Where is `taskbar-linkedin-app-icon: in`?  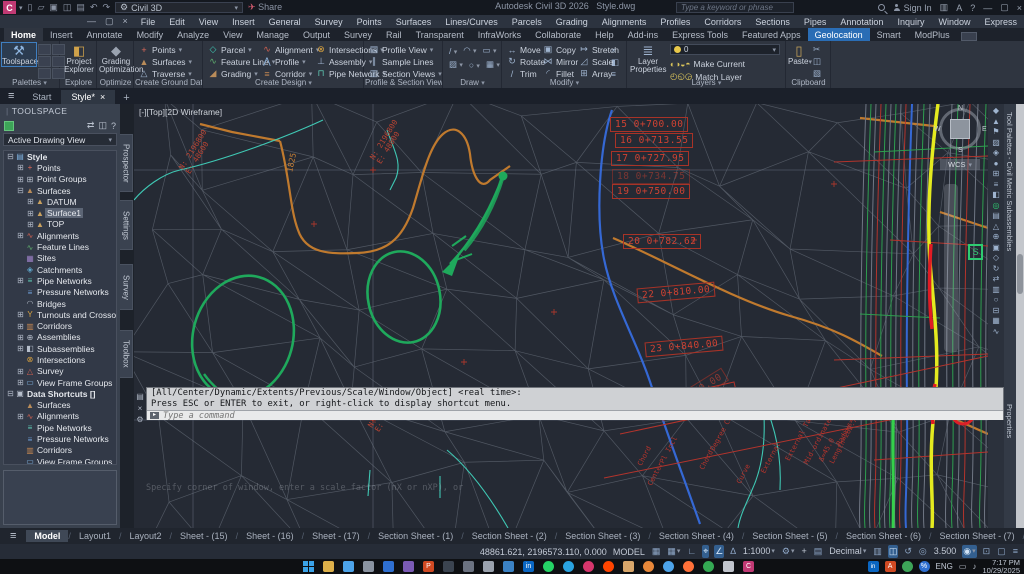
taskbar-linkedin-app-icon: in is located at coordinates (528, 566).